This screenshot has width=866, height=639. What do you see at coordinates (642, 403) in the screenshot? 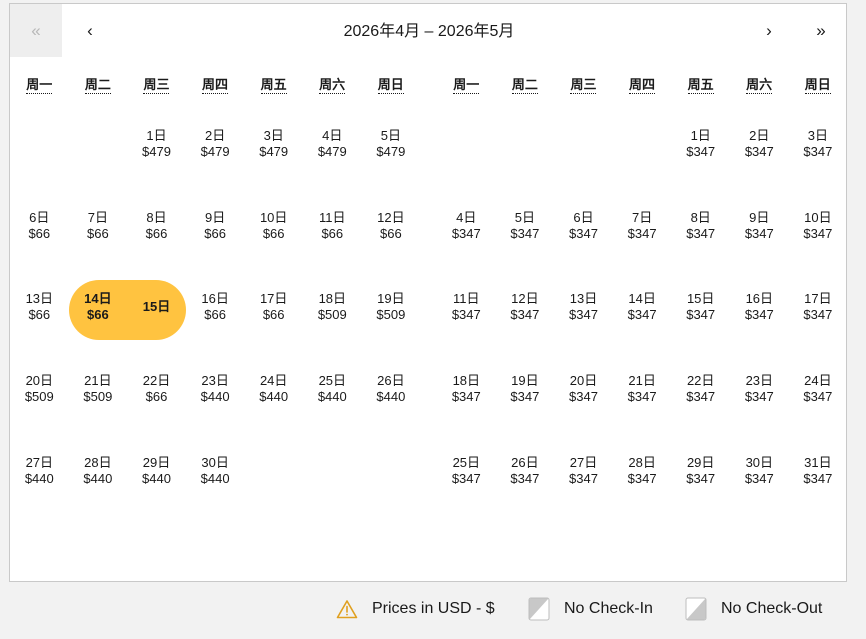
I see `calendar-day: 21日 $347` at bounding box center [642, 403].